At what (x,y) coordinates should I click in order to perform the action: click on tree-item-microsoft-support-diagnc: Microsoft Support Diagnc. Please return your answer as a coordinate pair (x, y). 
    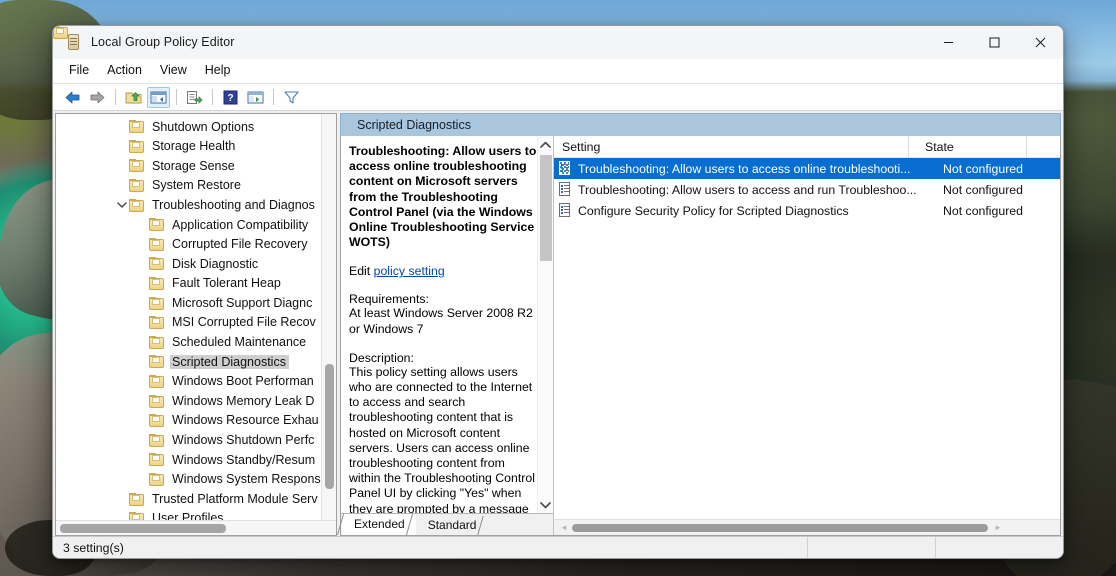
    Looking at the image, I should click on (196, 303).